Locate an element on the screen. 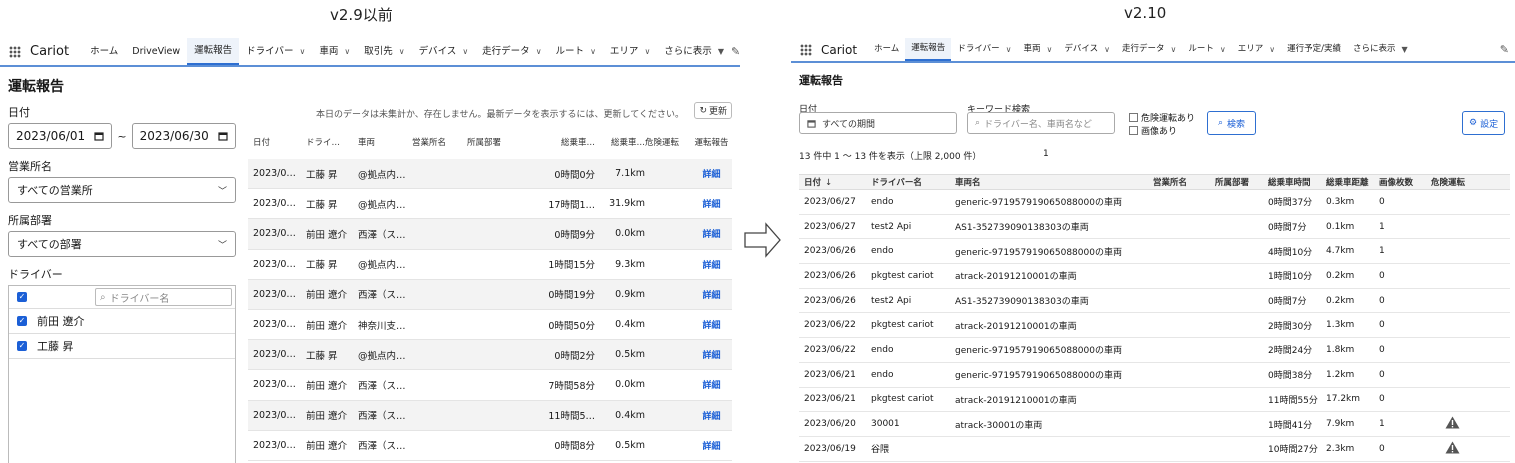 This screenshot has width=1515, height=463. settings-button: ⚙ 設定 is located at coordinates (1484, 123).